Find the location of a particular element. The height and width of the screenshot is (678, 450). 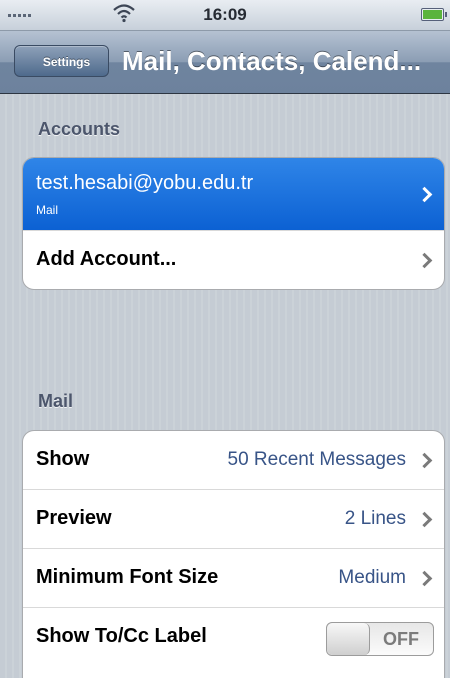

account-row: test.hesabi@yobu.edu.tr Mail is located at coordinates (233, 194).